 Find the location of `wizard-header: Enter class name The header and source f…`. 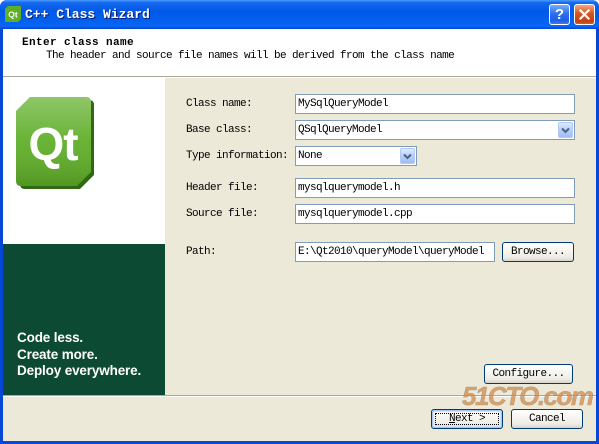

wizard-header: Enter class name The header and source f… is located at coordinates (299, 52).